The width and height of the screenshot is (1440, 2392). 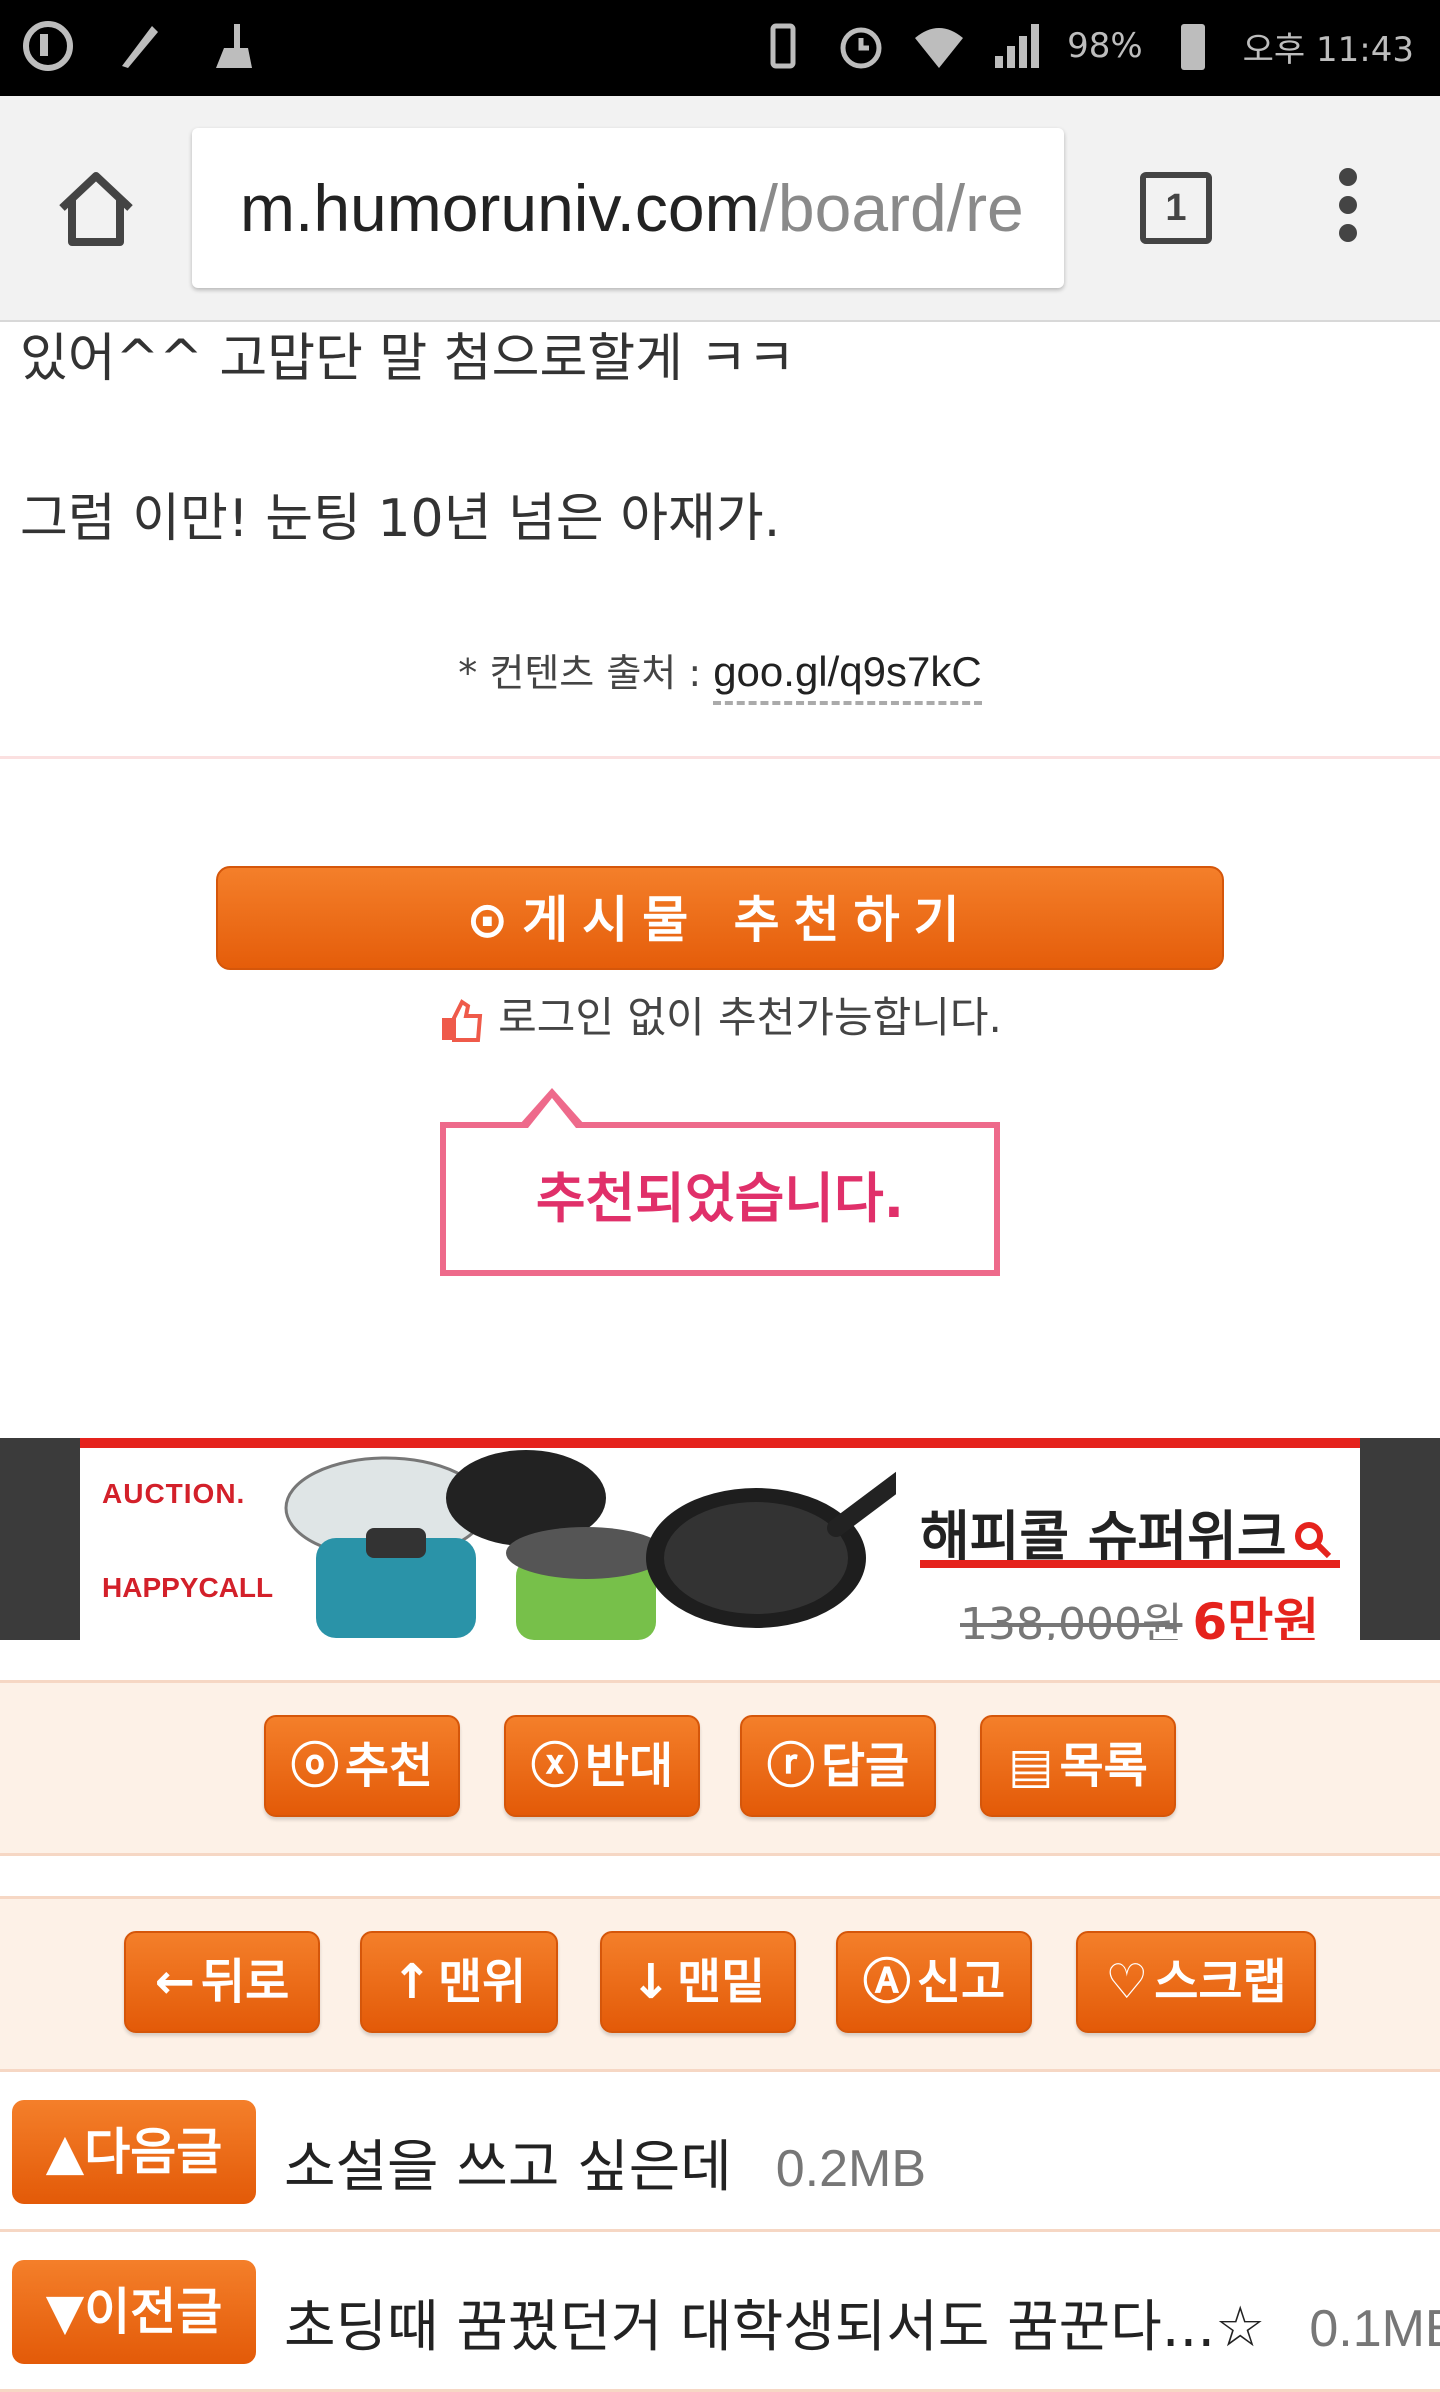 I want to click on browser-toolbar: m.humoruniv.com/board/re 1, so click(x=720, y=209).